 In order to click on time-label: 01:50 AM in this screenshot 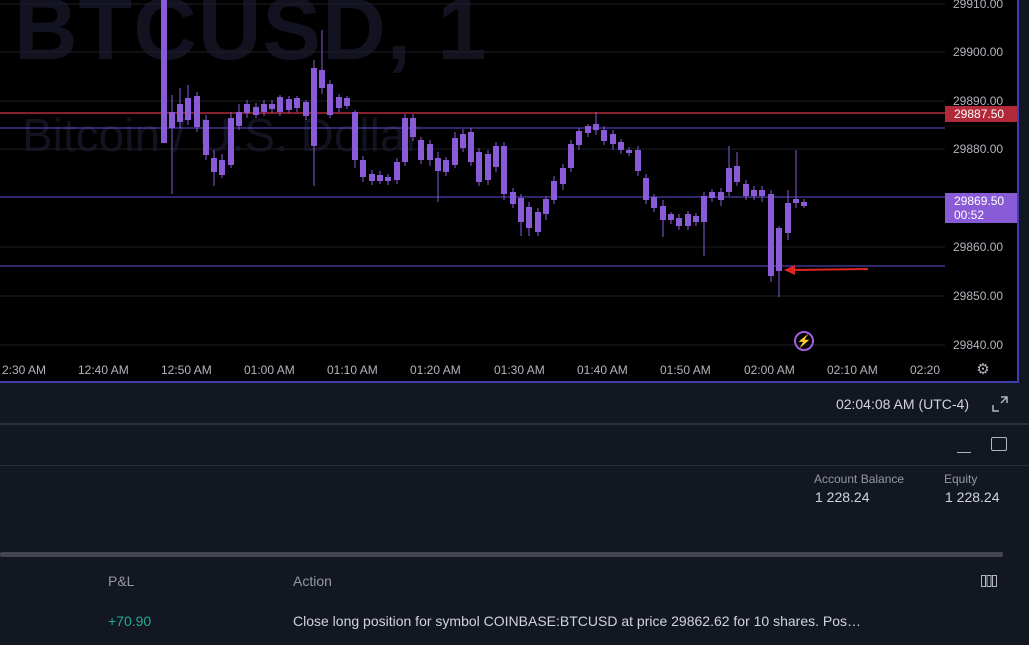, I will do `click(685, 370)`.